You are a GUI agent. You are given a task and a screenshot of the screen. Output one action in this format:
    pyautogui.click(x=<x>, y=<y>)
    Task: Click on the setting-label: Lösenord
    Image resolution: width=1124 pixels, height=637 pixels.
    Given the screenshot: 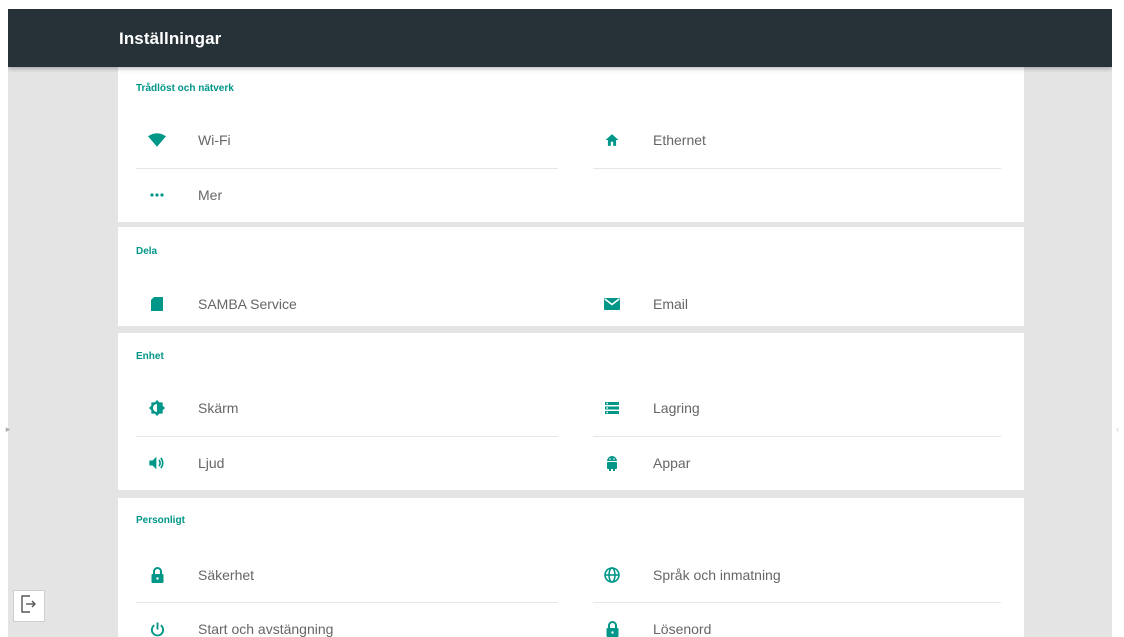 What is the action you would take?
    pyautogui.click(x=682, y=629)
    